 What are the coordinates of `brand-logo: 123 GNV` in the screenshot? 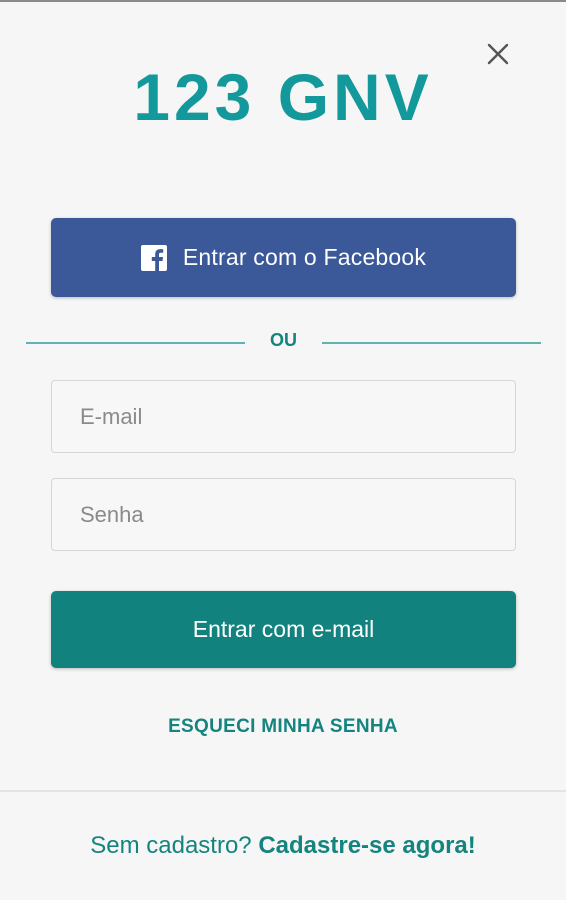 It's located at (283, 98).